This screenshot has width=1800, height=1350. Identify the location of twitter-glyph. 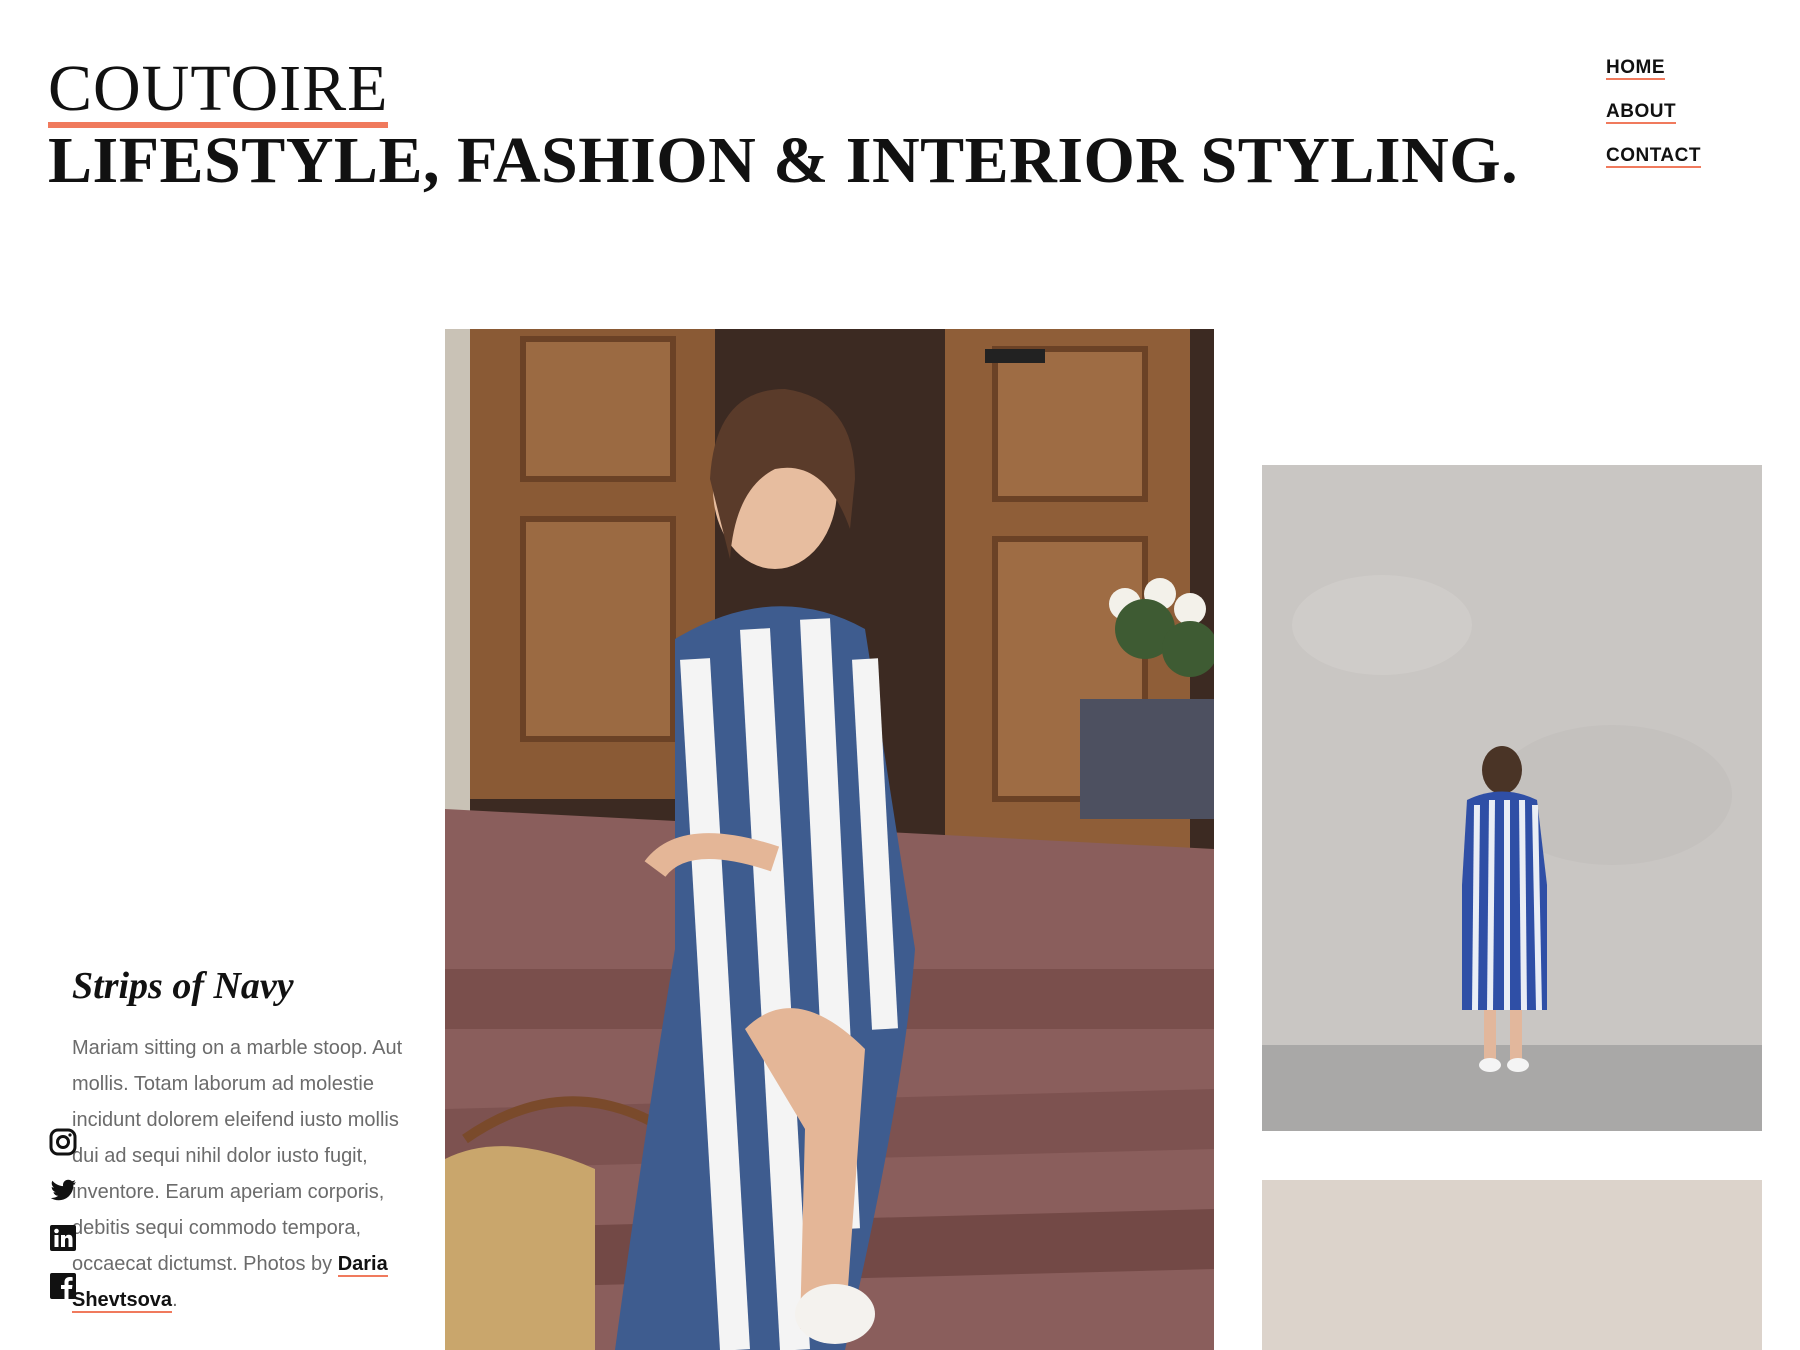
(63, 1190).